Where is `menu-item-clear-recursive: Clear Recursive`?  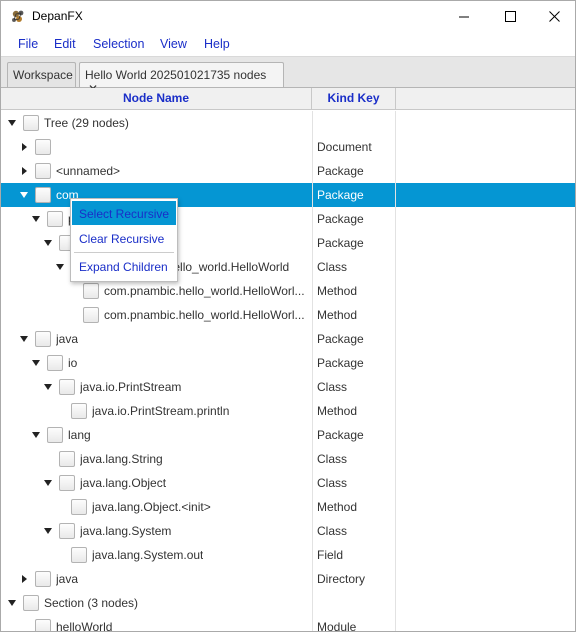
menu-item-clear-recursive: Clear Recursive is located at coordinates (124, 238).